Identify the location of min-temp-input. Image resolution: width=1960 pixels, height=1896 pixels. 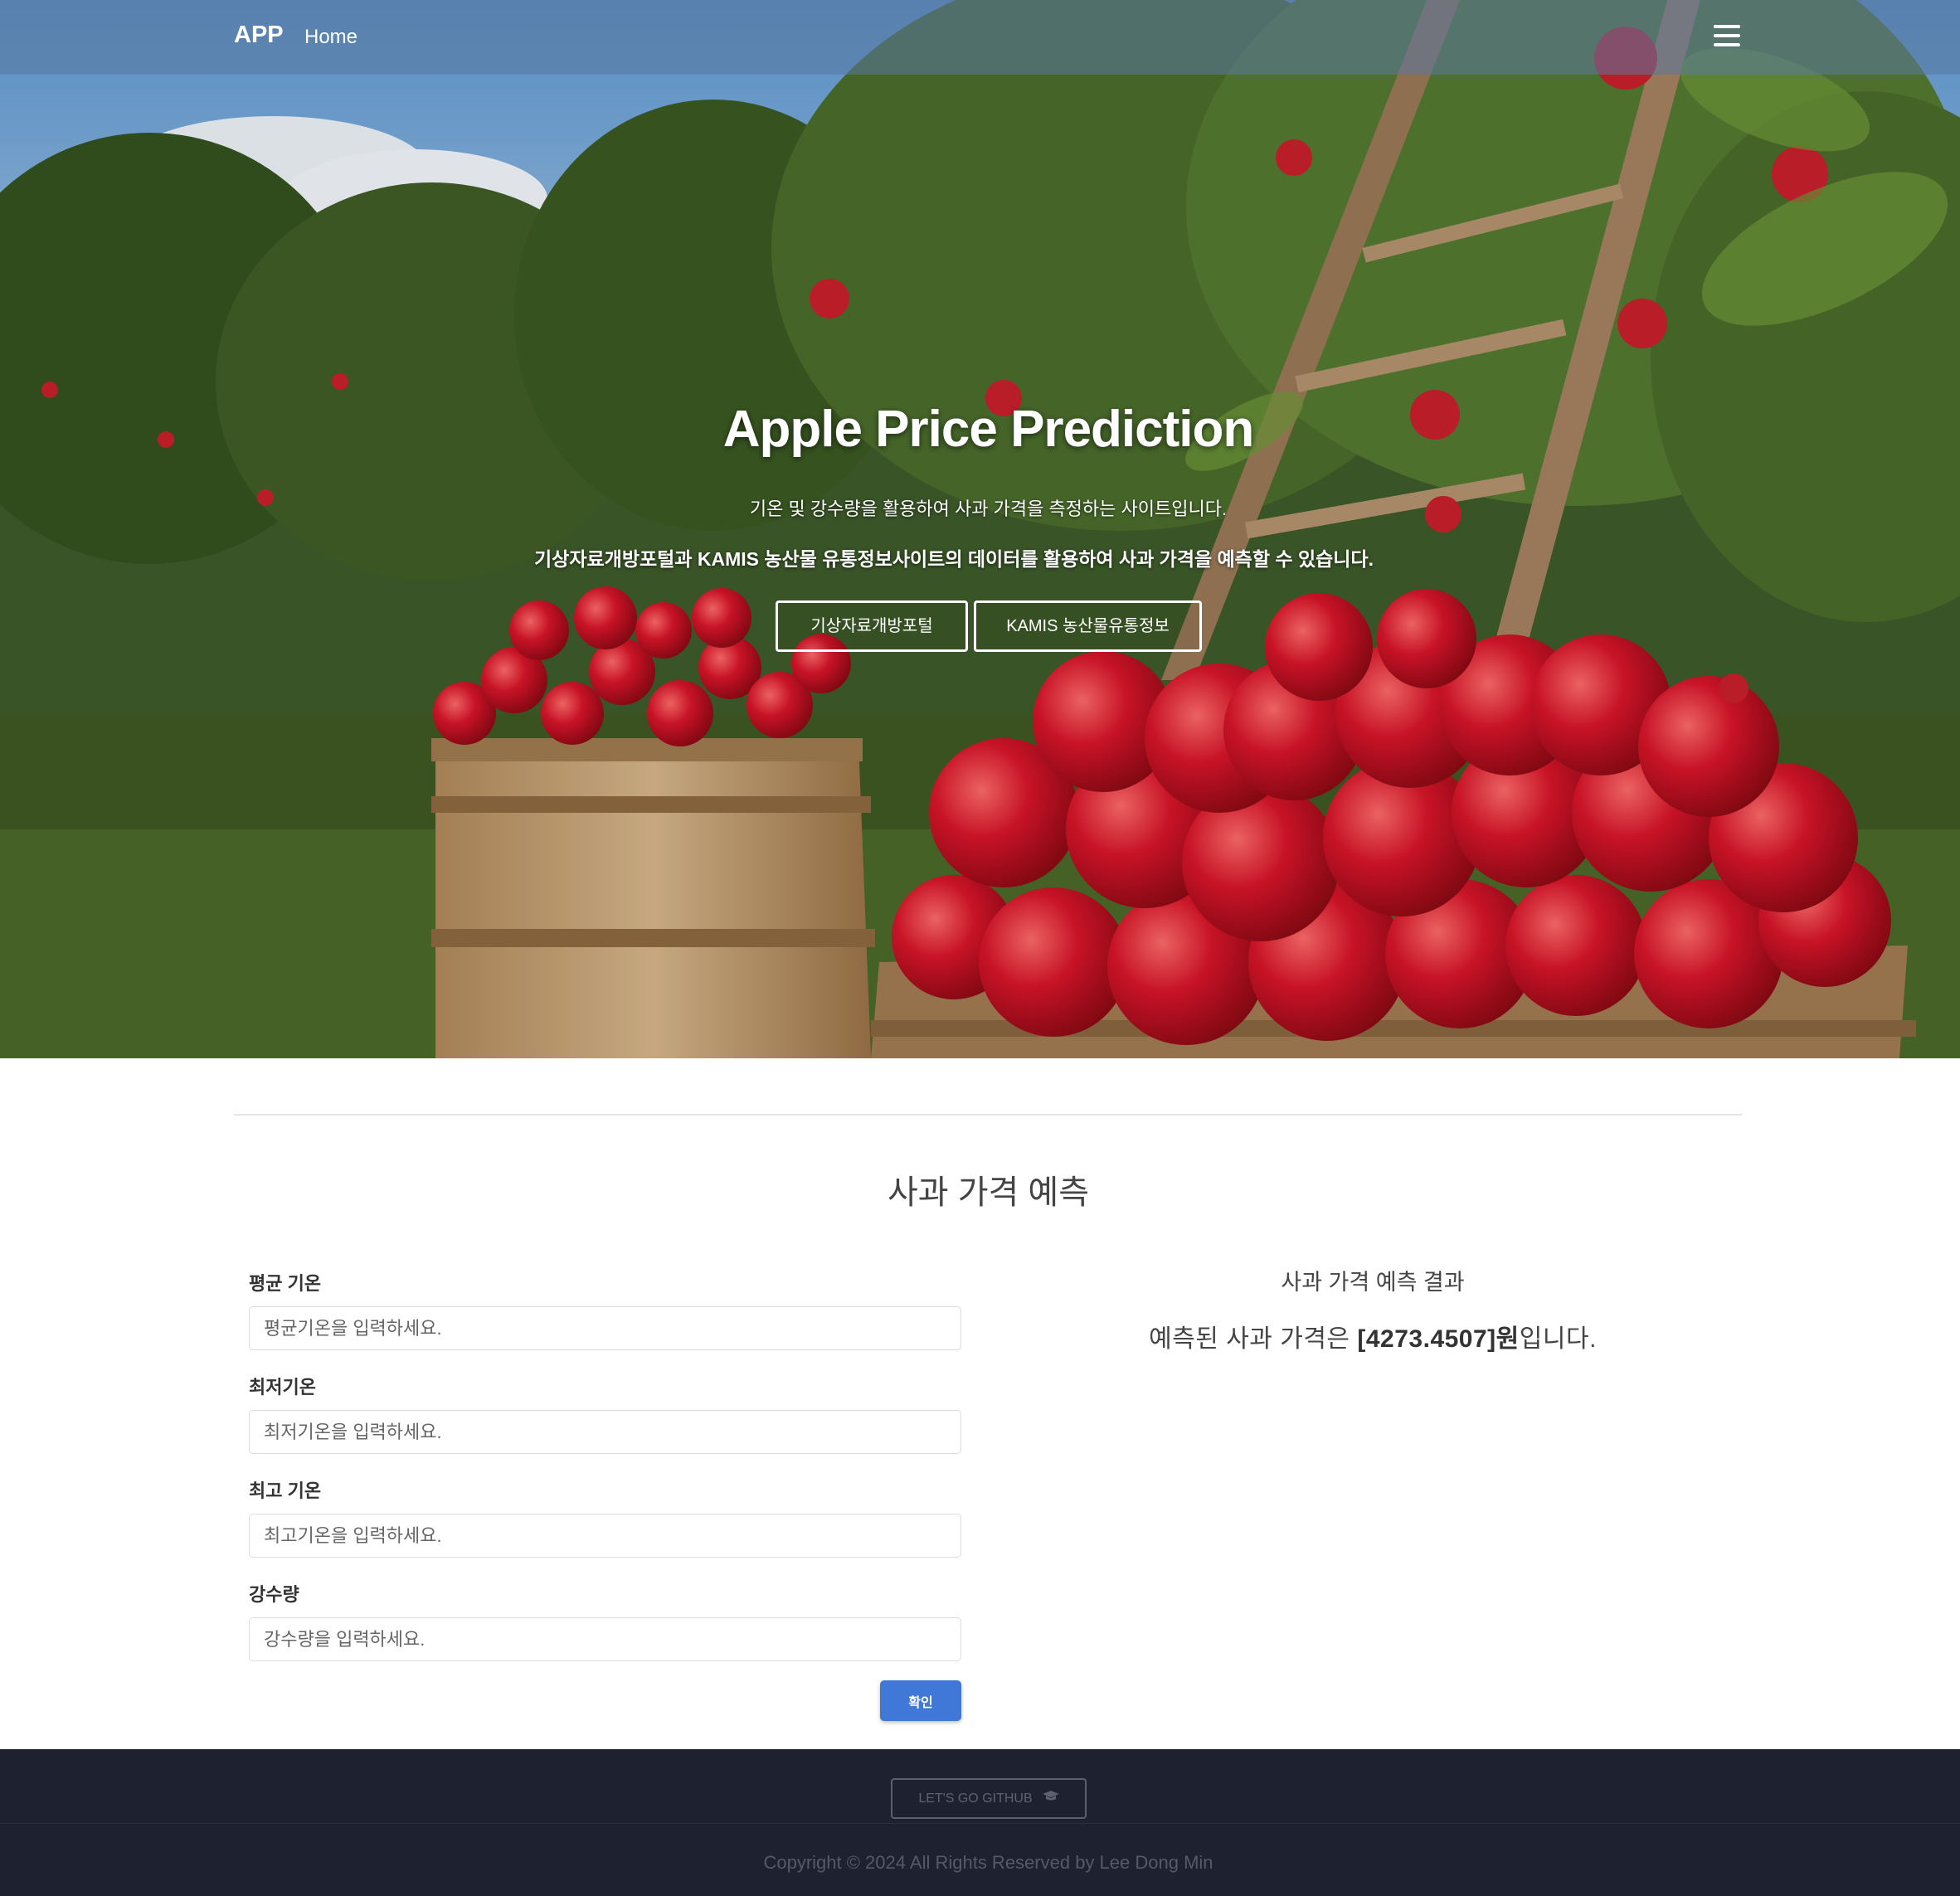
(605, 1432).